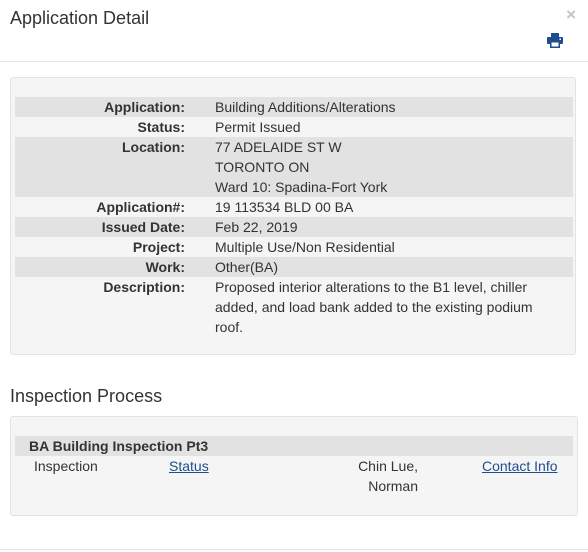  I want to click on detail-row-project: Project: Multiple Use/Non Residential, so click(294, 247).